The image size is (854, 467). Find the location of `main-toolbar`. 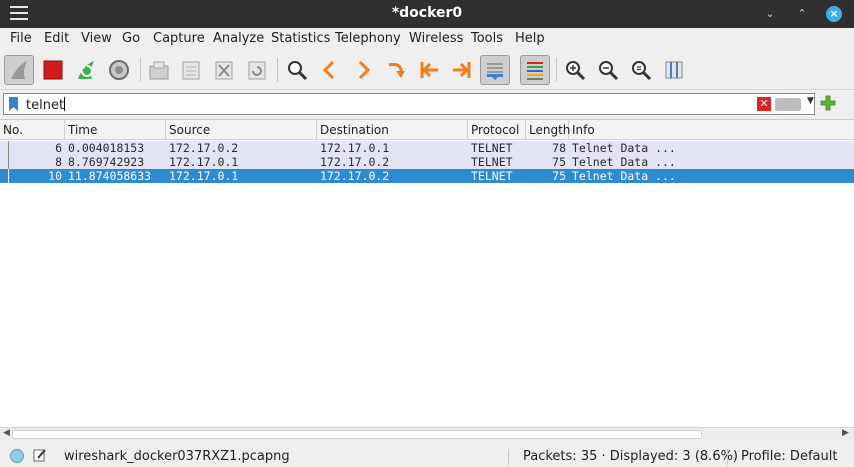

main-toolbar is located at coordinates (427, 70).